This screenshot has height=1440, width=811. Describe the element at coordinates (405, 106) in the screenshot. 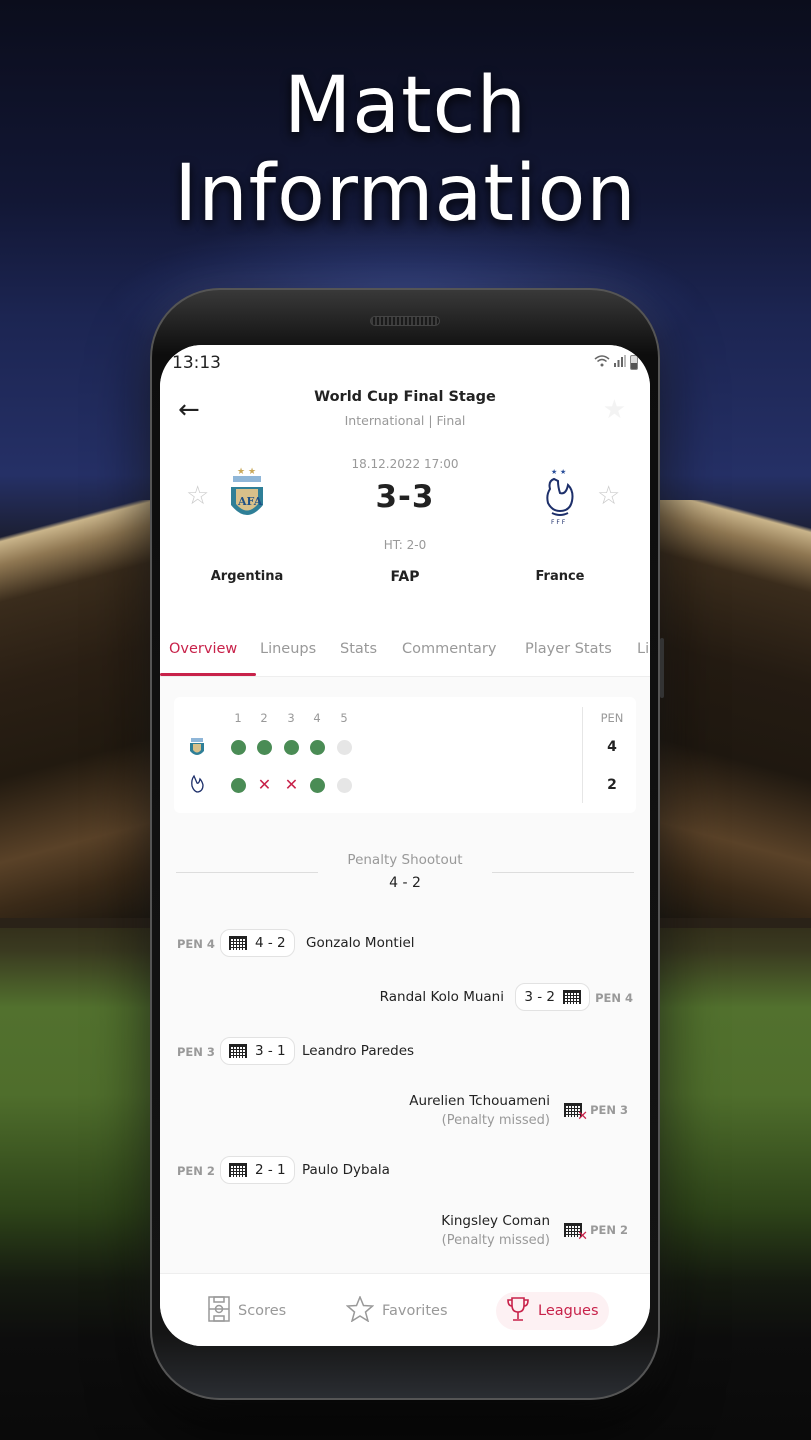

I see `promo-headline-line1: Match` at that location.